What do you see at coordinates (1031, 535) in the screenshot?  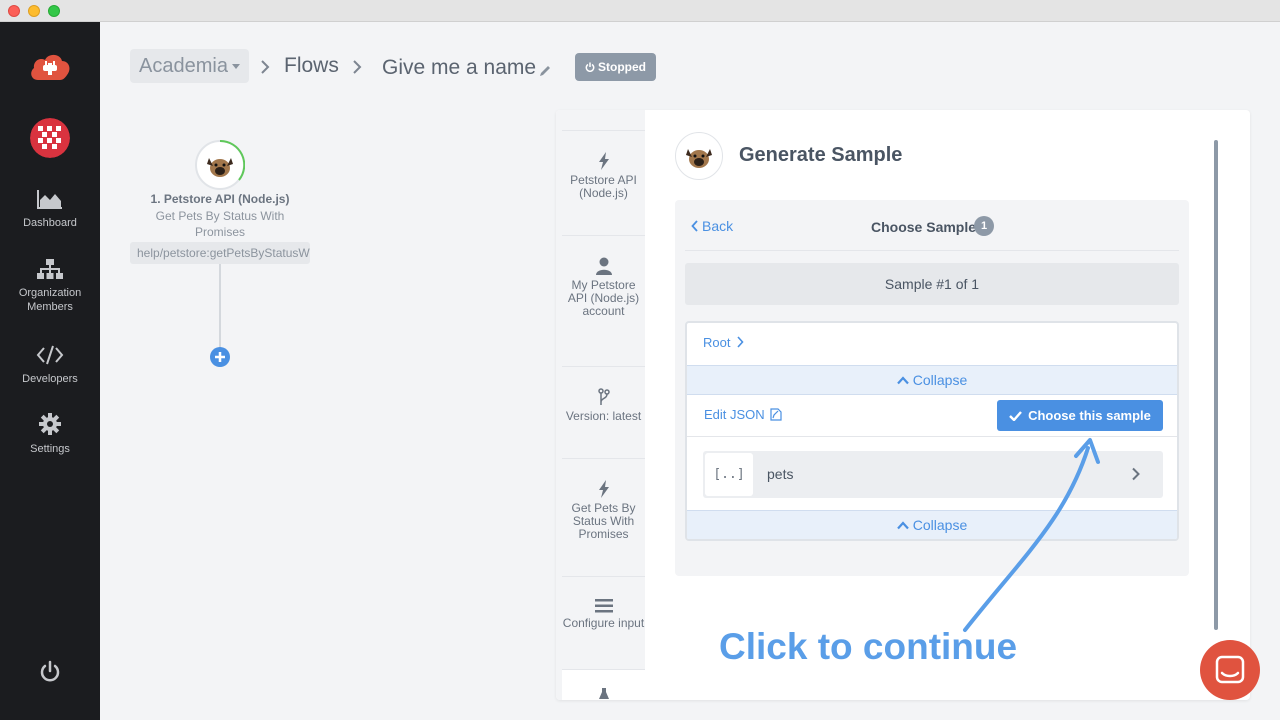 I see `annotation-arrow-icon` at bounding box center [1031, 535].